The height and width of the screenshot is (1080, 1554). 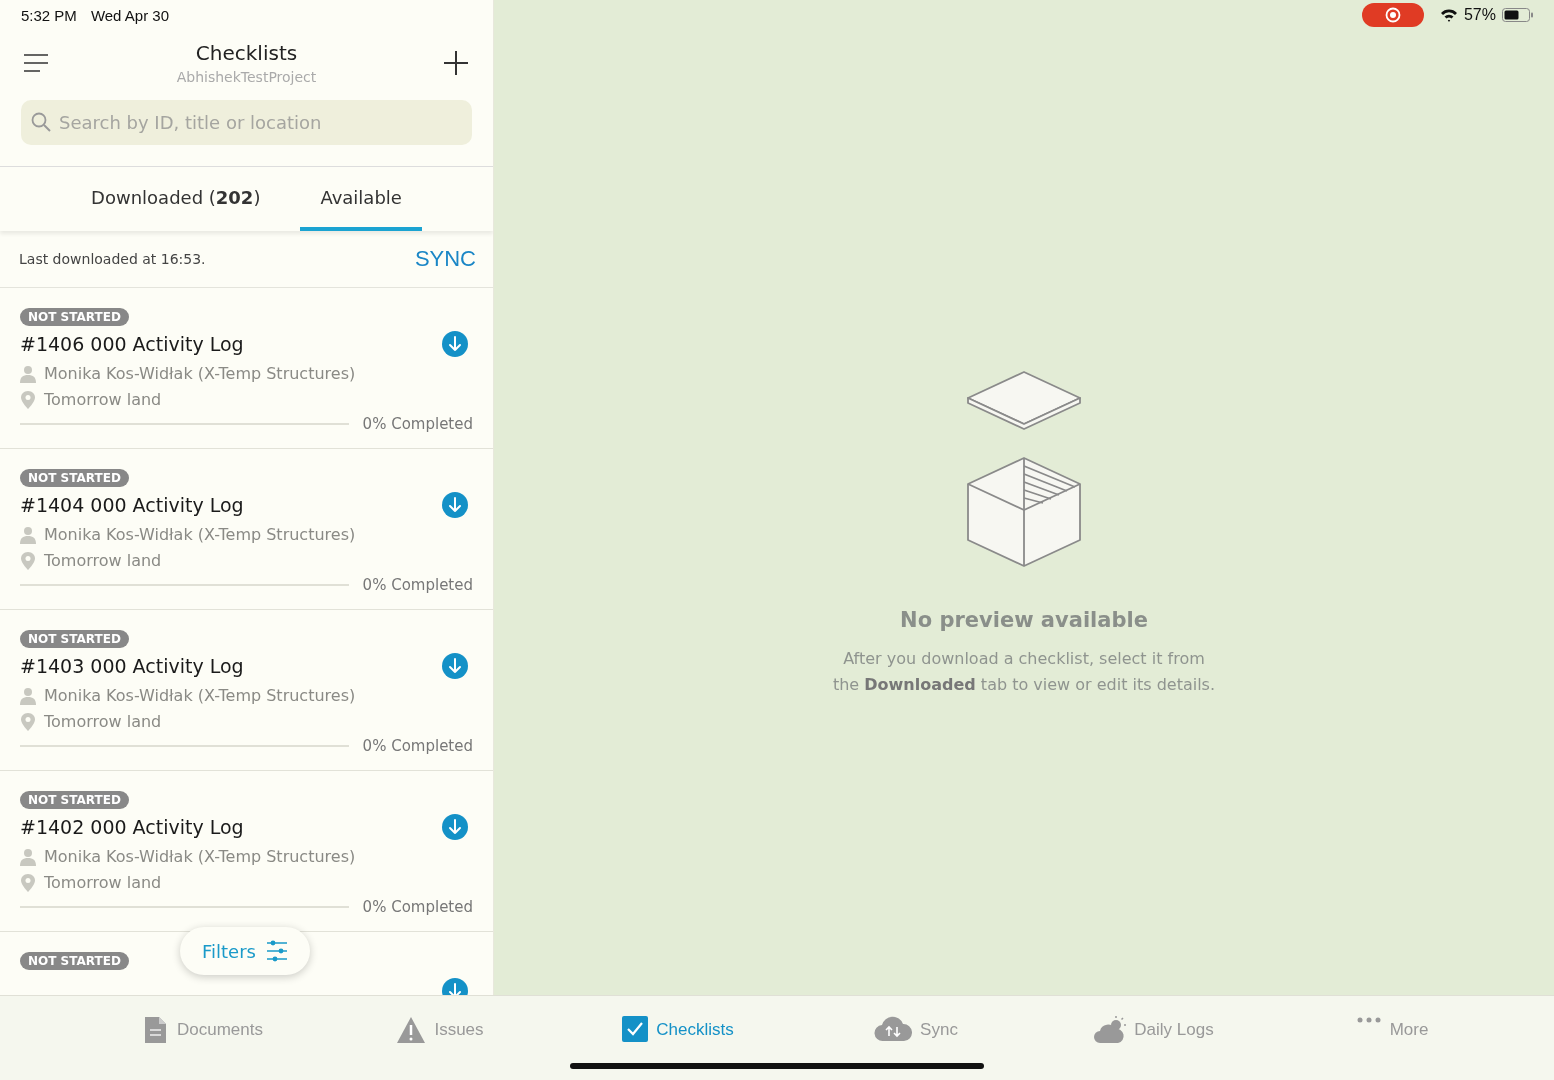 I want to click on checklist-title: #1402 000 Activity Log, so click(x=132, y=827).